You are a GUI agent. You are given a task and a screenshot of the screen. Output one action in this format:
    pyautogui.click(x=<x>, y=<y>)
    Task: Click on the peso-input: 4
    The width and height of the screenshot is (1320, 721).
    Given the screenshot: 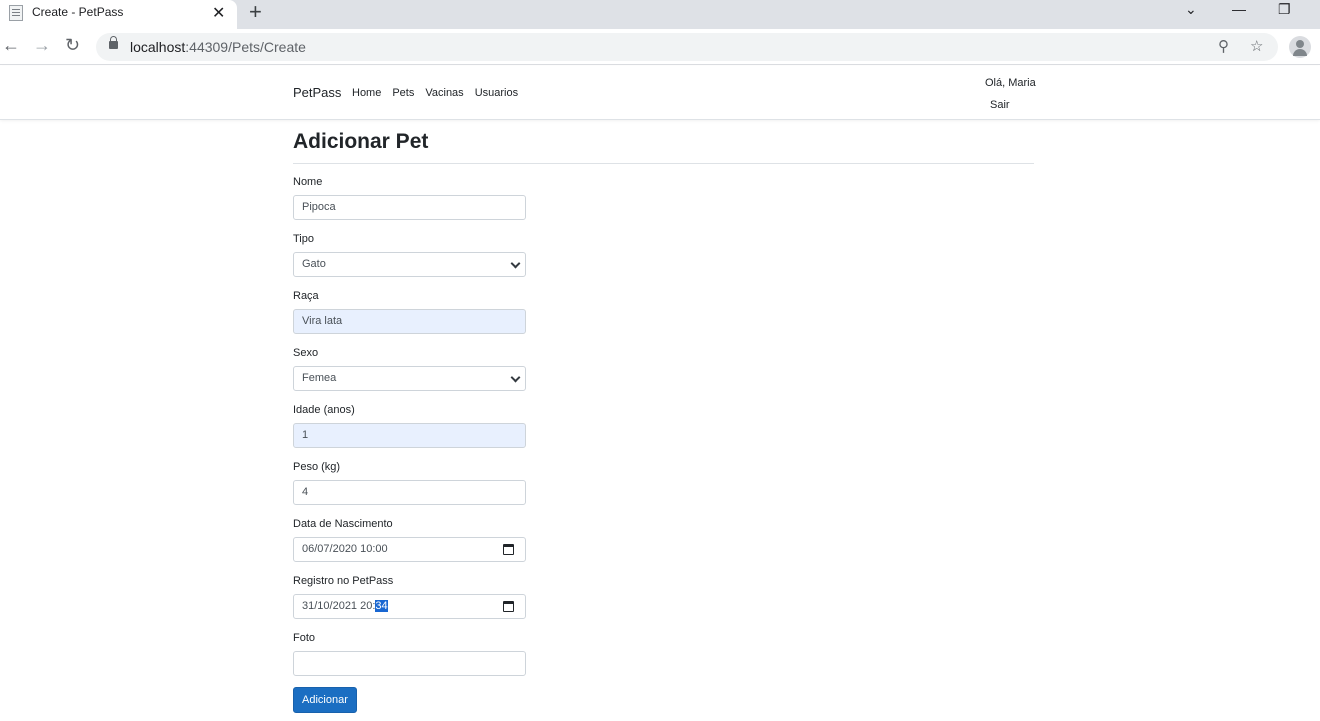 What is the action you would take?
    pyautogui.click(x=409, y=492)
    